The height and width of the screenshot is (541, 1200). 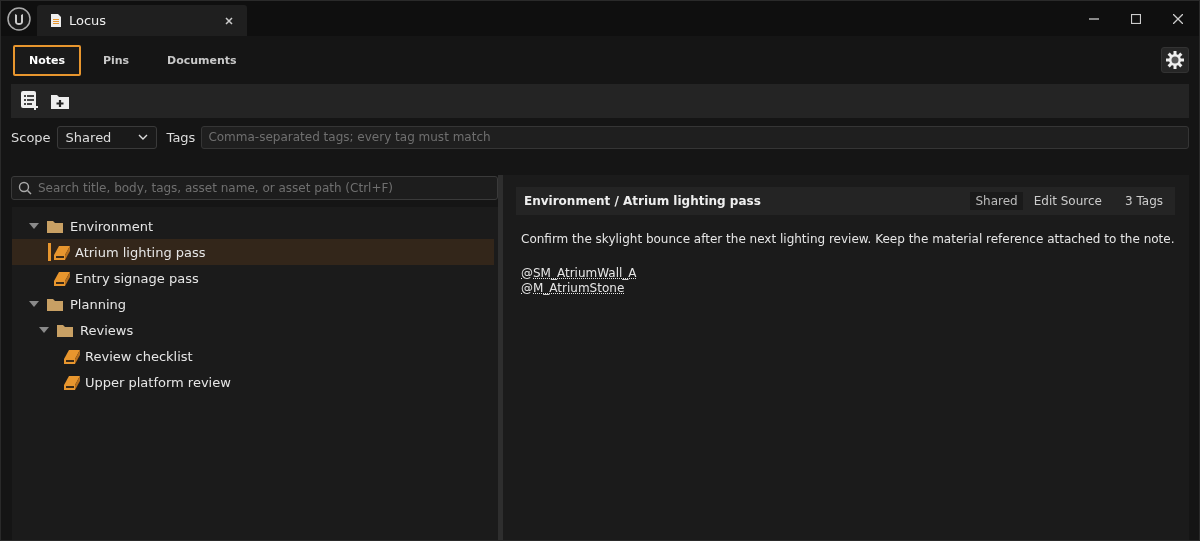 What do you see at coordinates (1144, 201) in the screenshot?
I see `tag-count: 3 Tags` at bounding box center [1144, 201].